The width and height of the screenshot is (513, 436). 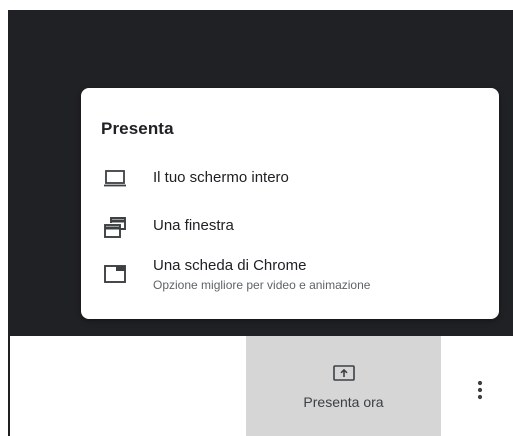 What do you see at coordinates (193, 225) in the screenshot?
I see `menu-item-label: Una finestra` at bounding box center [193, 225].